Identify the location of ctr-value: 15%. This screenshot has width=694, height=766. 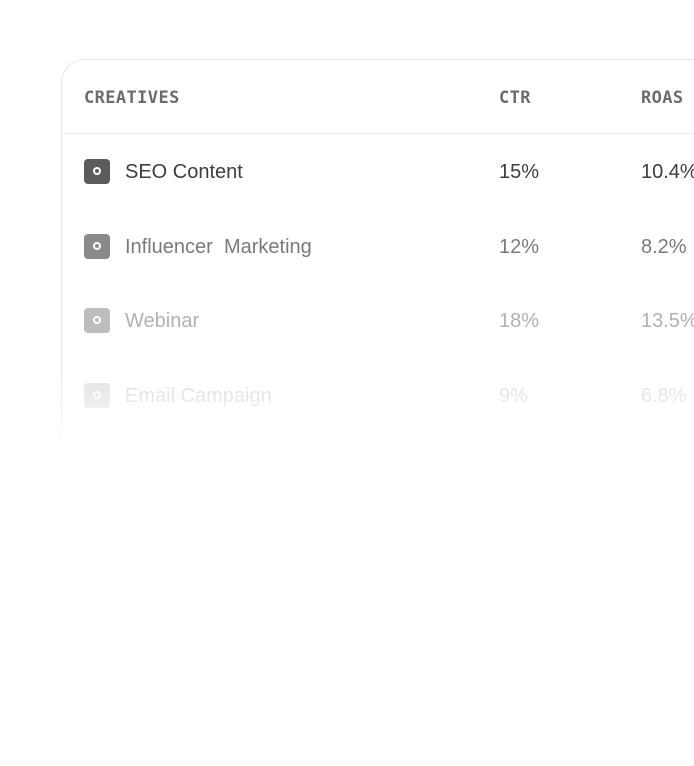
(519, 172).